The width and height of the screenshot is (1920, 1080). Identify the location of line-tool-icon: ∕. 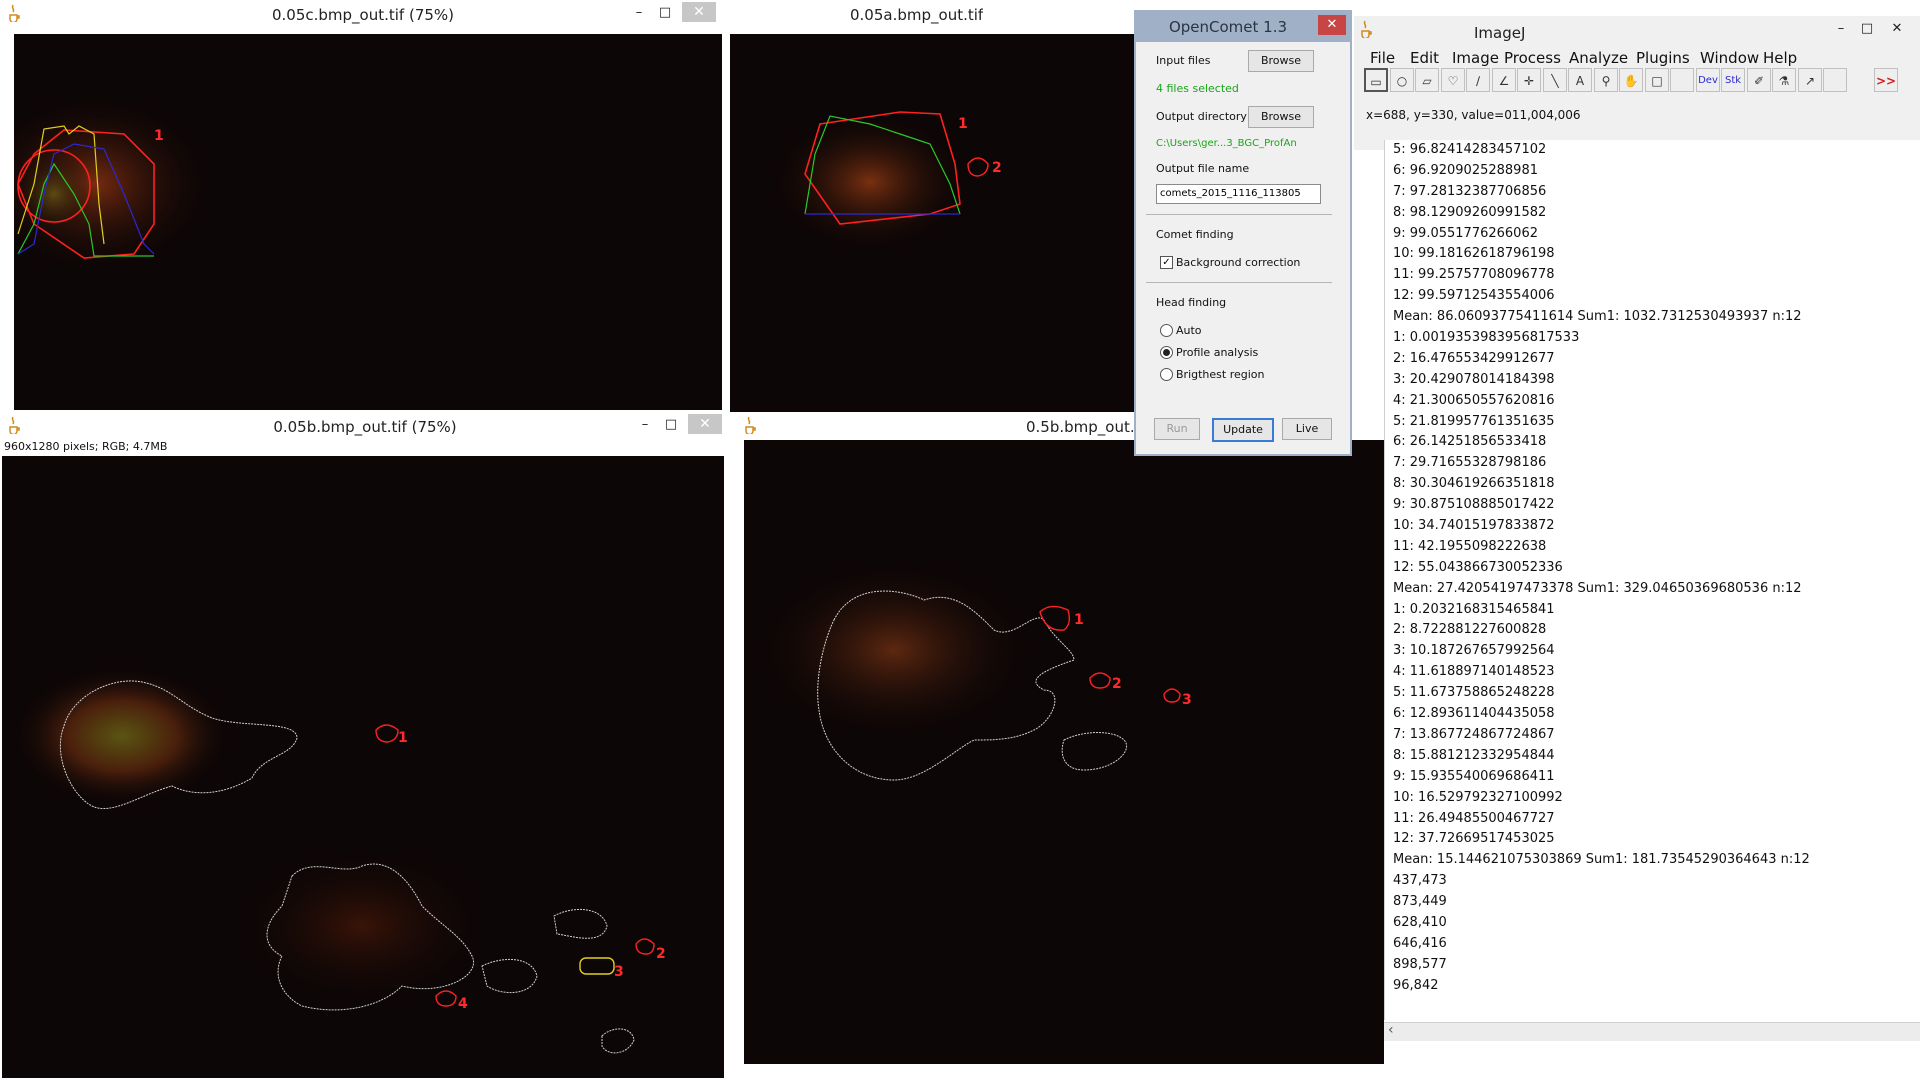
(1478, 80).